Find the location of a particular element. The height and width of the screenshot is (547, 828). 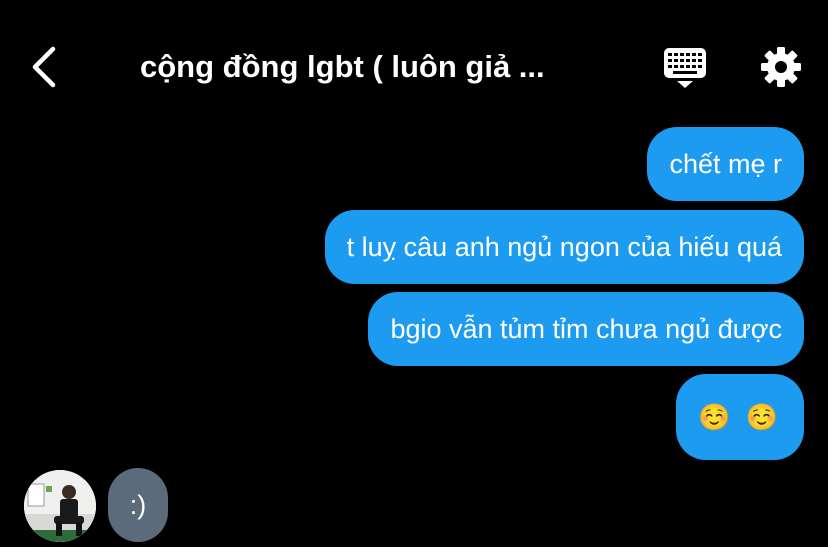

avatar-photo is located at coordinates (60, 506).